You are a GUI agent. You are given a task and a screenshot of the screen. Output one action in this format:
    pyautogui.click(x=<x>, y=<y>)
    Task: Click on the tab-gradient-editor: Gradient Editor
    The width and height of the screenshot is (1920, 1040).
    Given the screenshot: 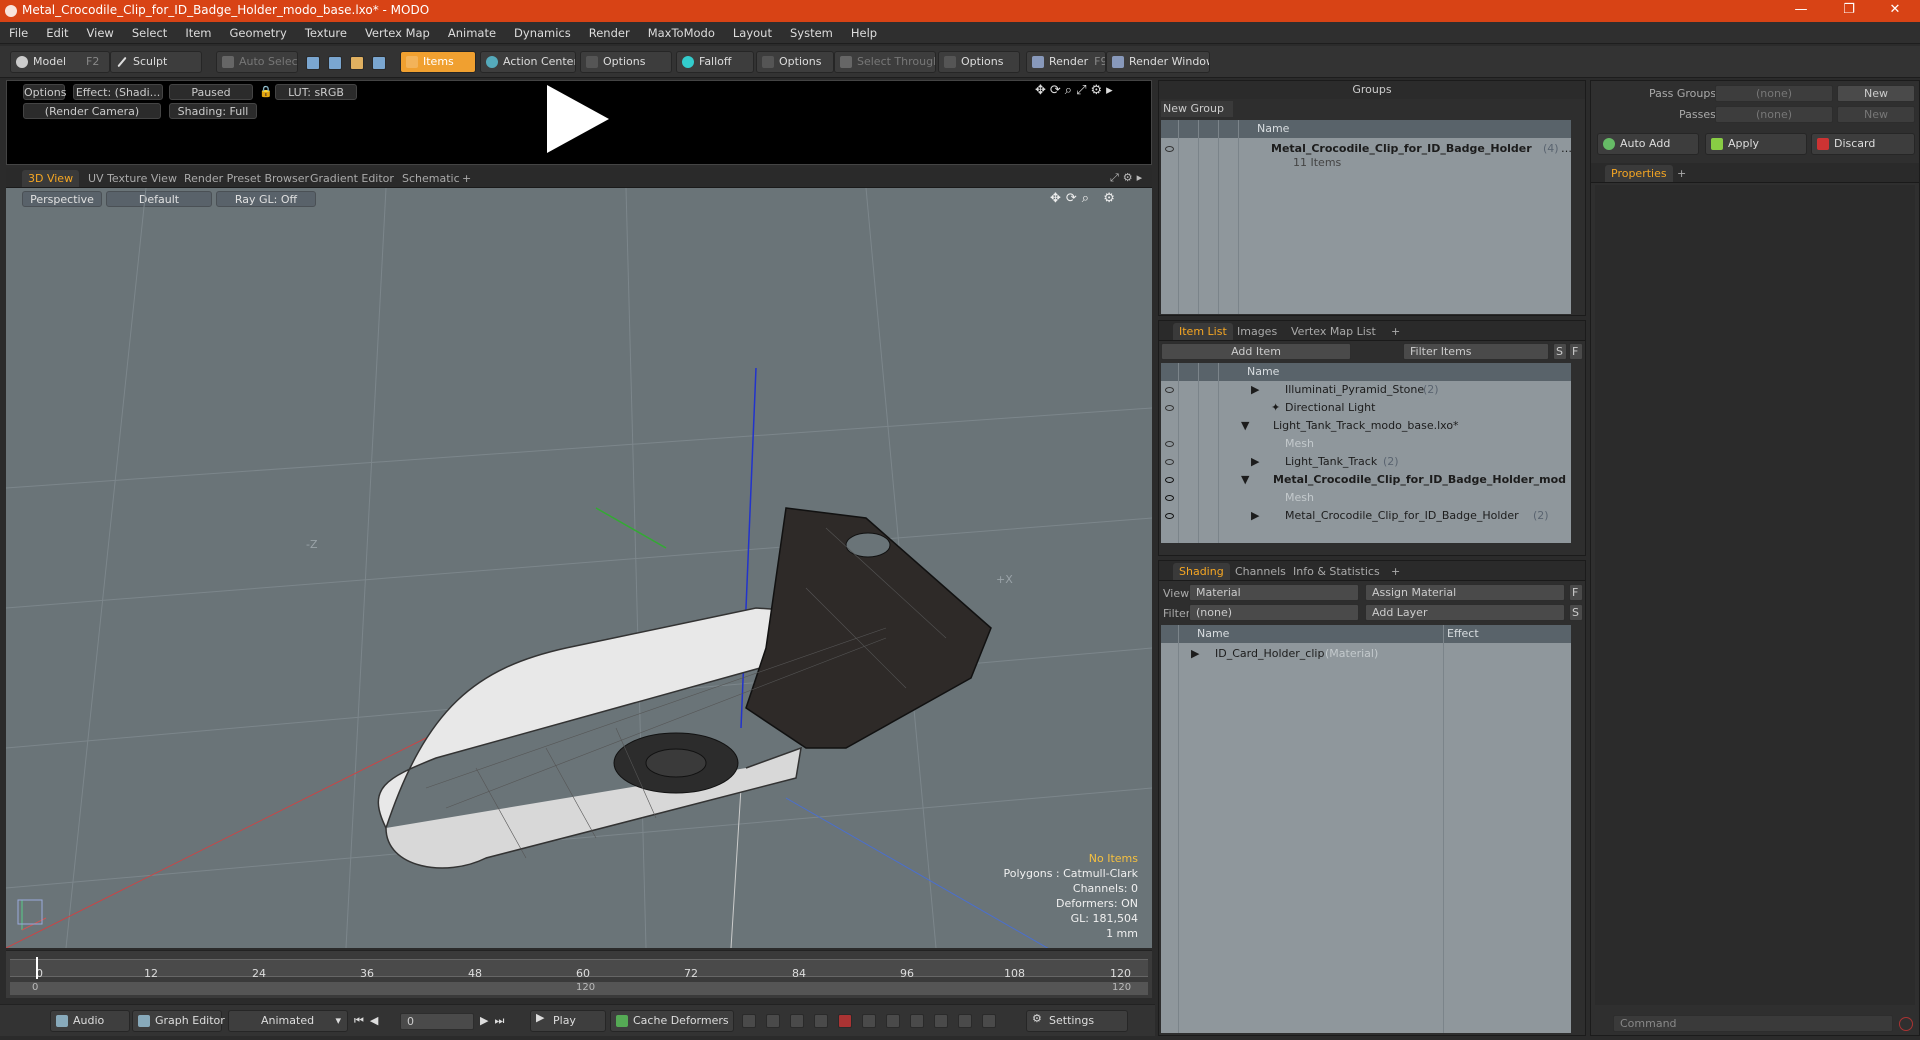 What is the action you would take?
    pyautogui.click(x=352, y=178)
    